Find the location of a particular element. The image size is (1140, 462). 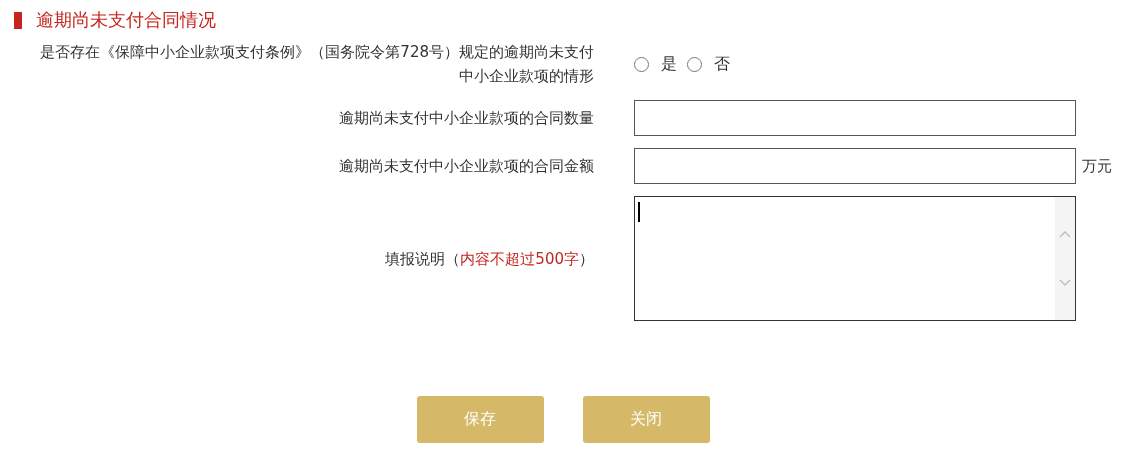

field-label: 逾期尚未支付中小企业款项的合同金额 is located at coordinates (466, 166).